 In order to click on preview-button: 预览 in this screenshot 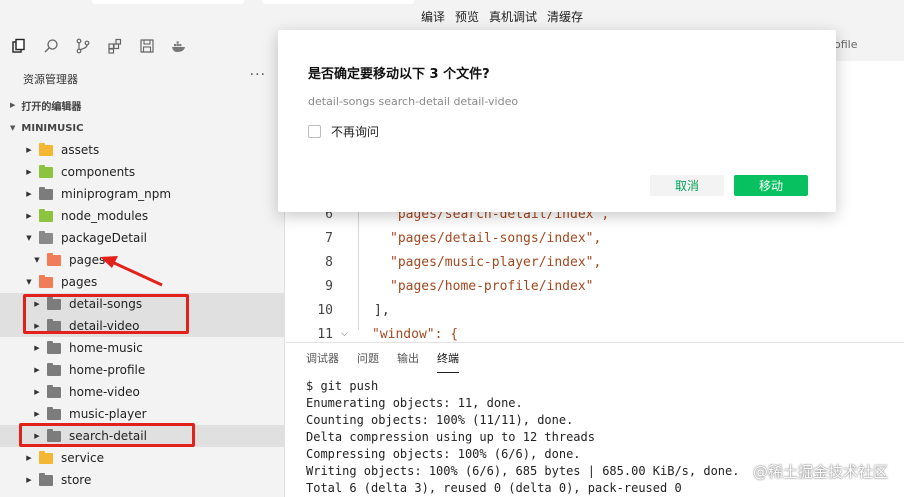, I will do `click(467, 16)`.